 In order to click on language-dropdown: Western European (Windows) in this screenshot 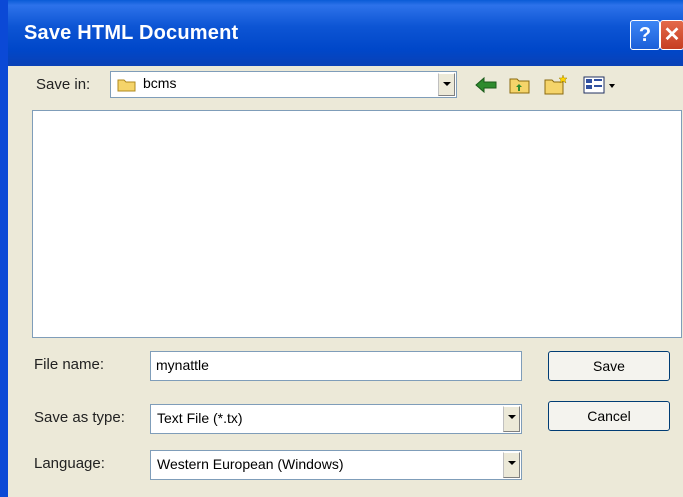, I will do `click(336, 465)`.